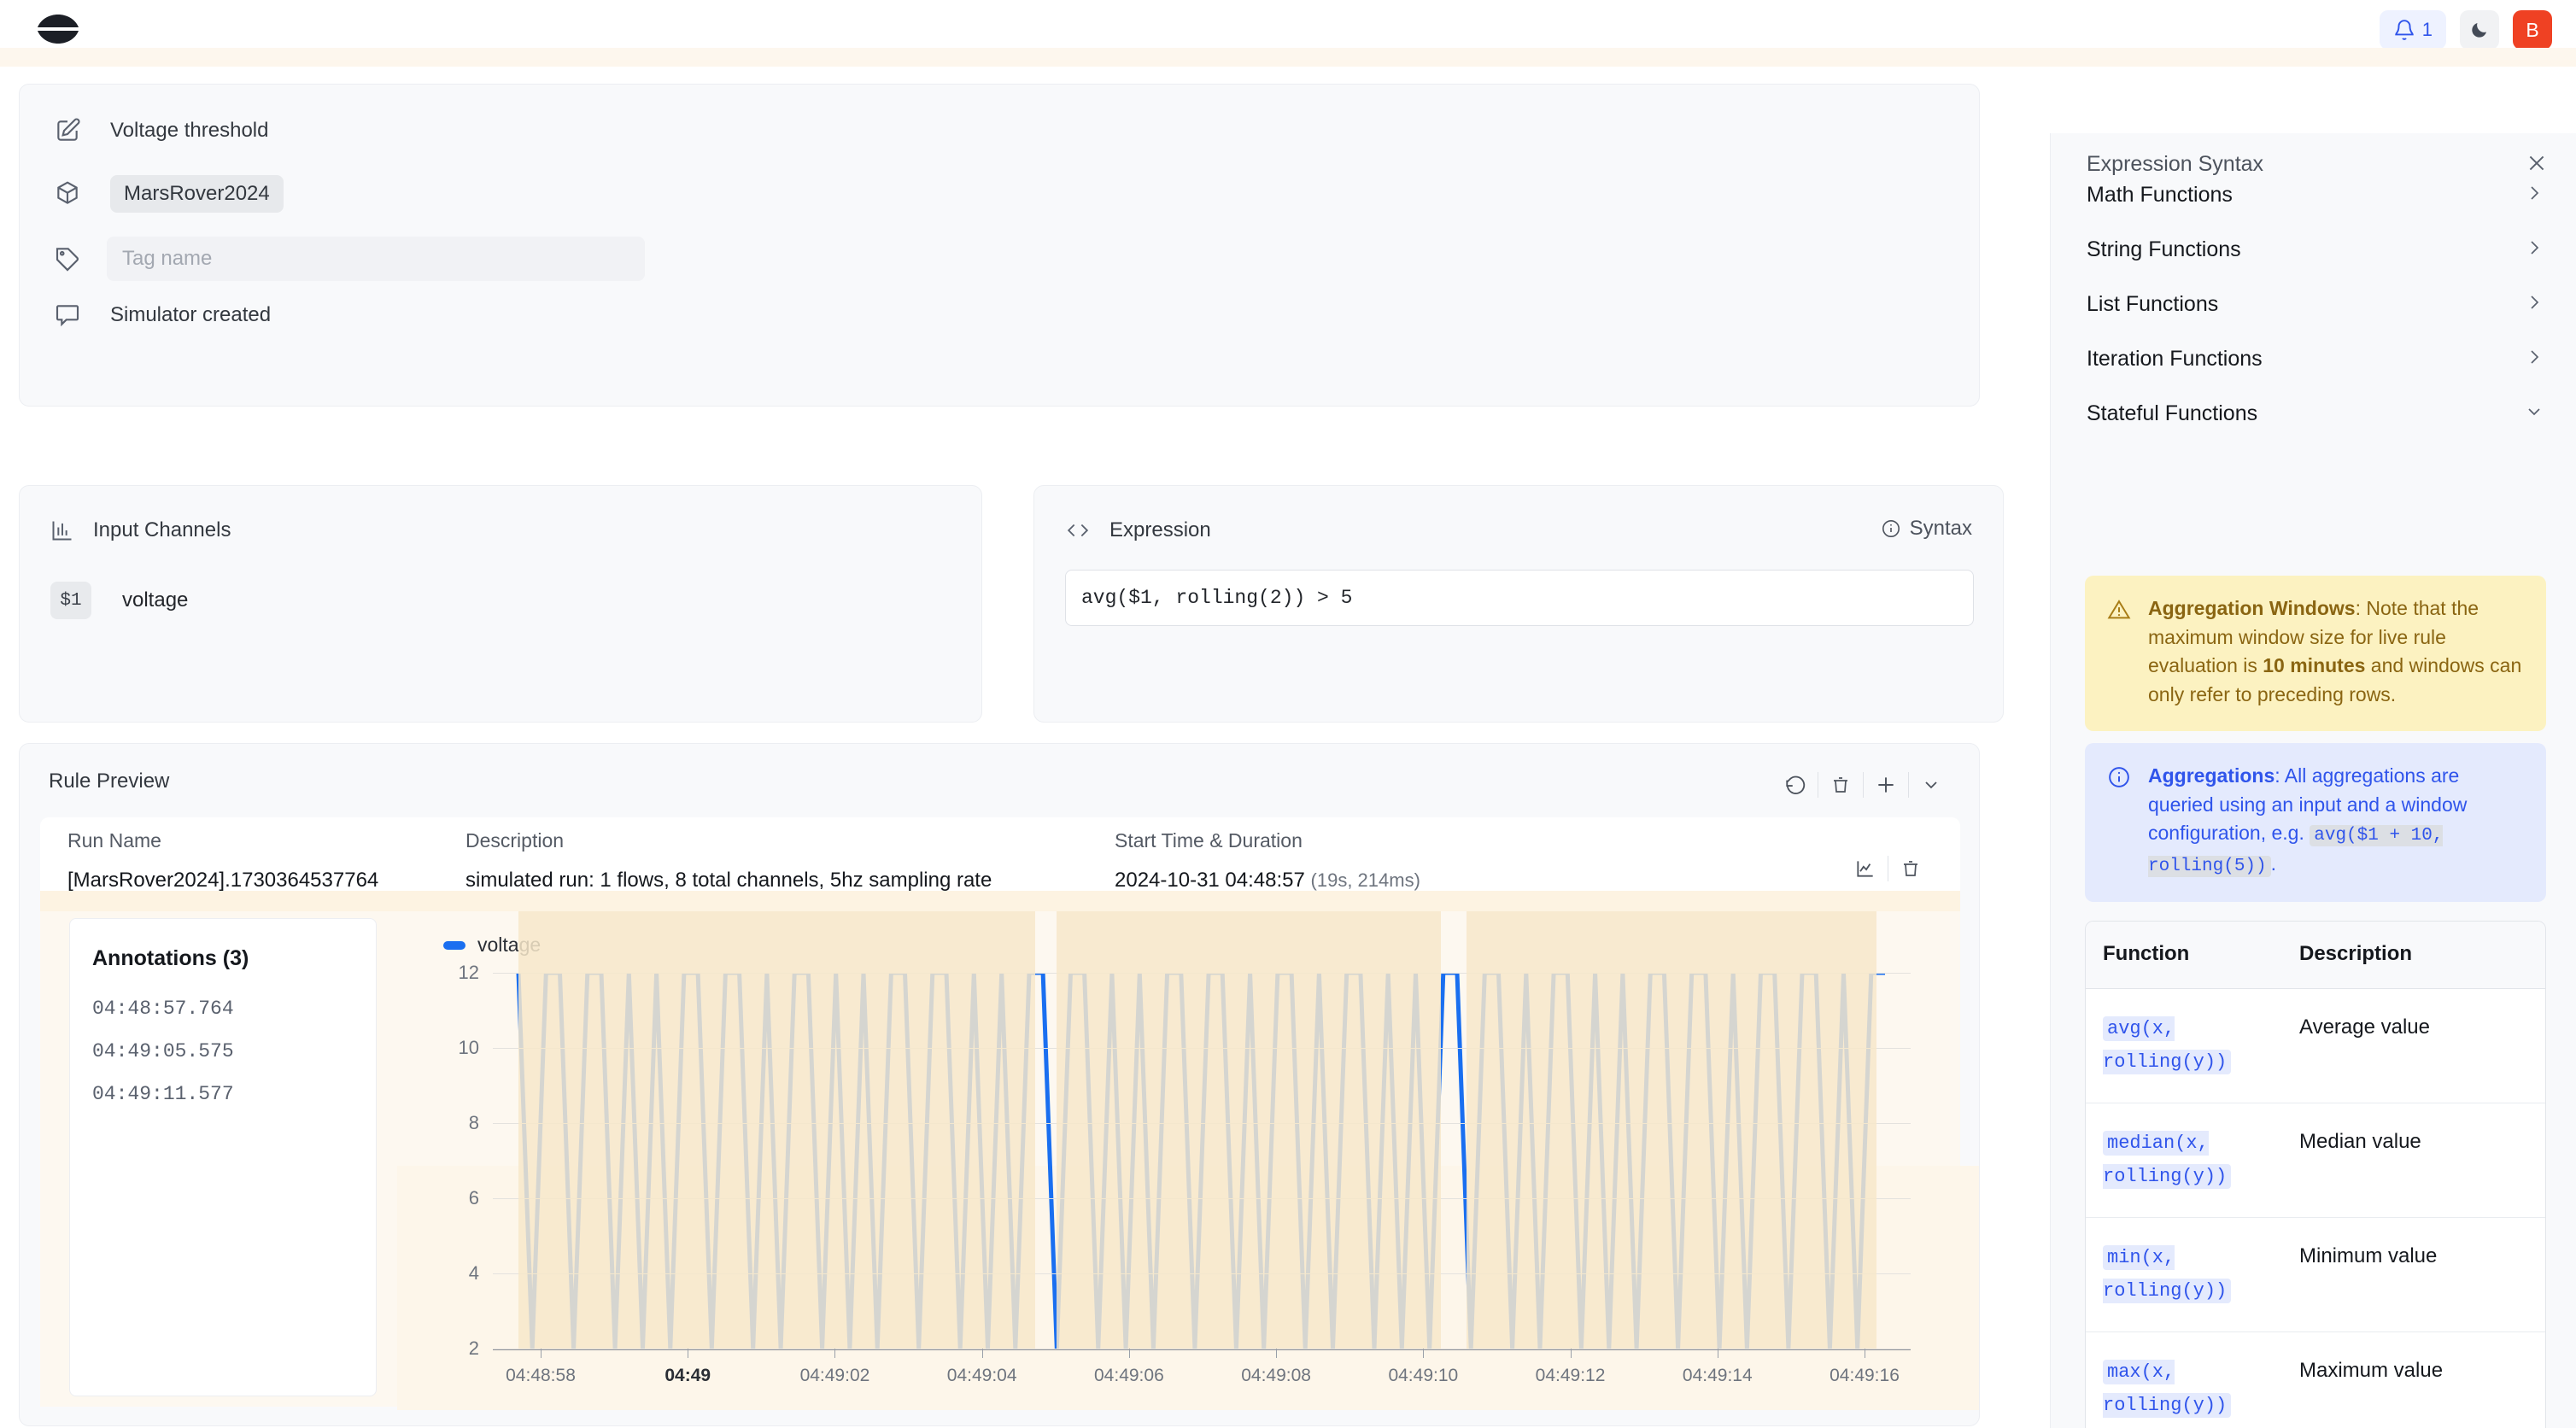  I want to click on cube-icon, so click(67, 194).